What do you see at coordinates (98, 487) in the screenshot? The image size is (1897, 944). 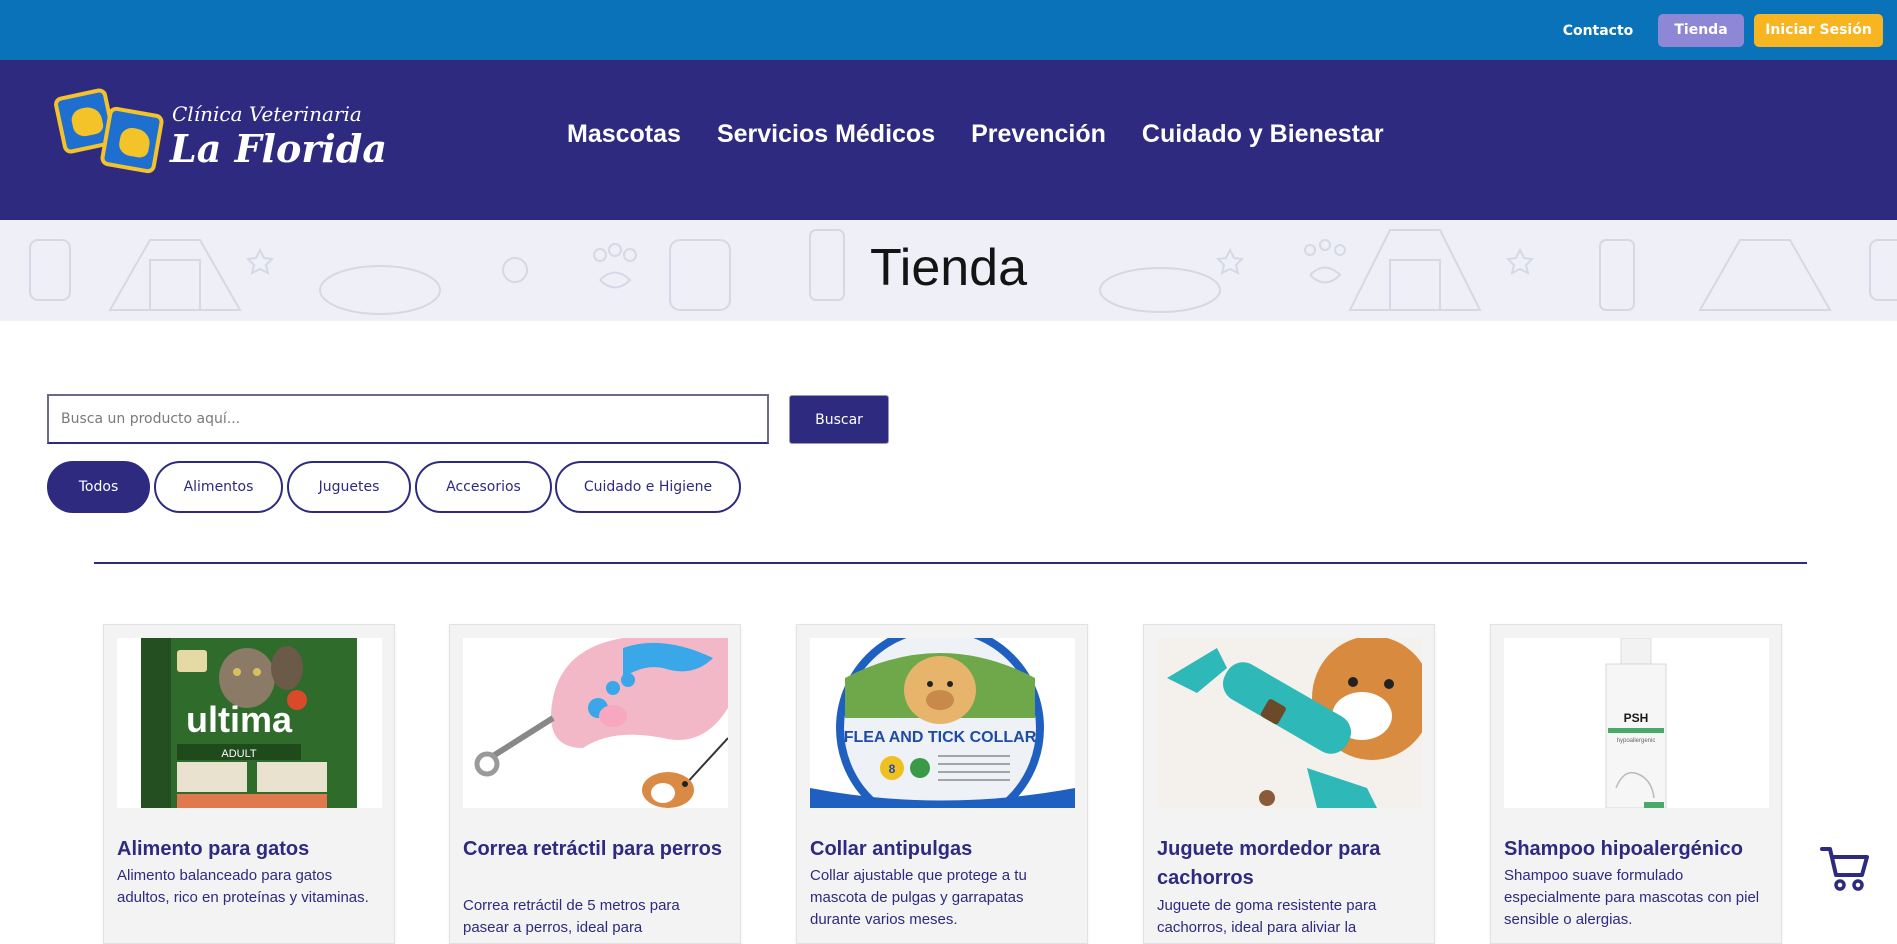 I see `filter-todos: Todos` at bounding box center [98, 487].